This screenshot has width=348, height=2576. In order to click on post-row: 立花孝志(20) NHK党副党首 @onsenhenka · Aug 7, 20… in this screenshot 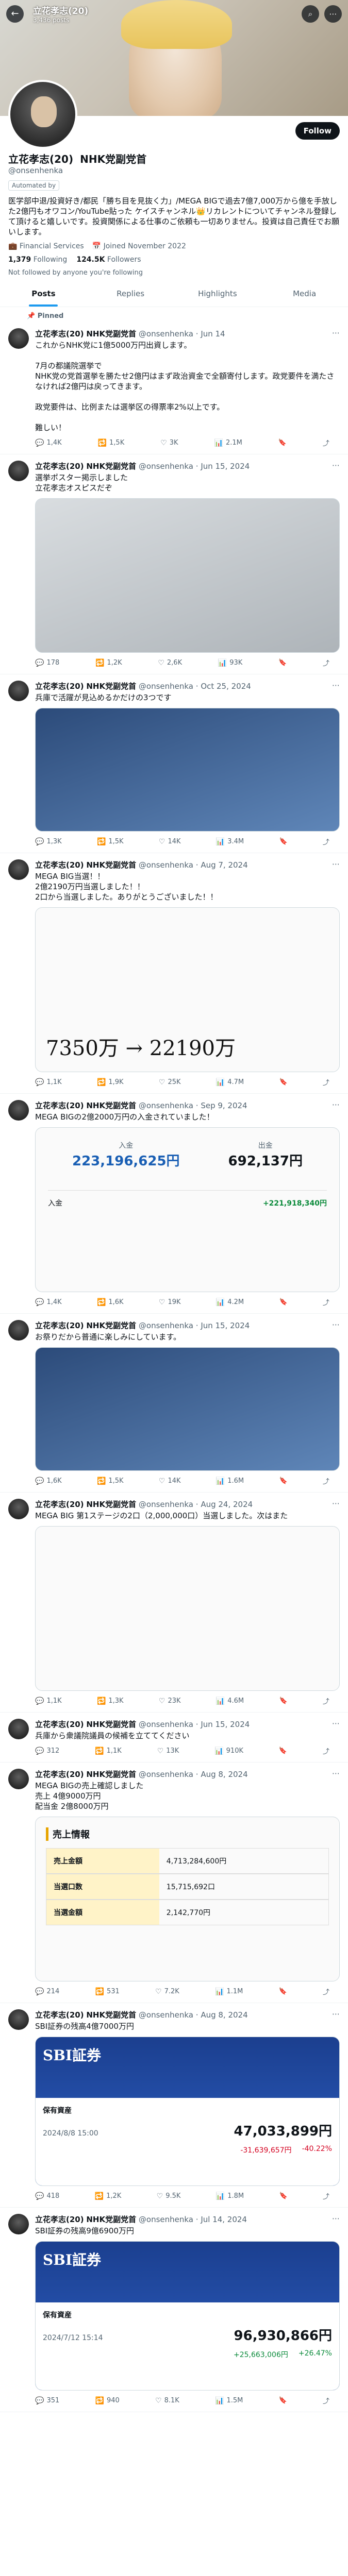, I will do `click(174, 973)`.